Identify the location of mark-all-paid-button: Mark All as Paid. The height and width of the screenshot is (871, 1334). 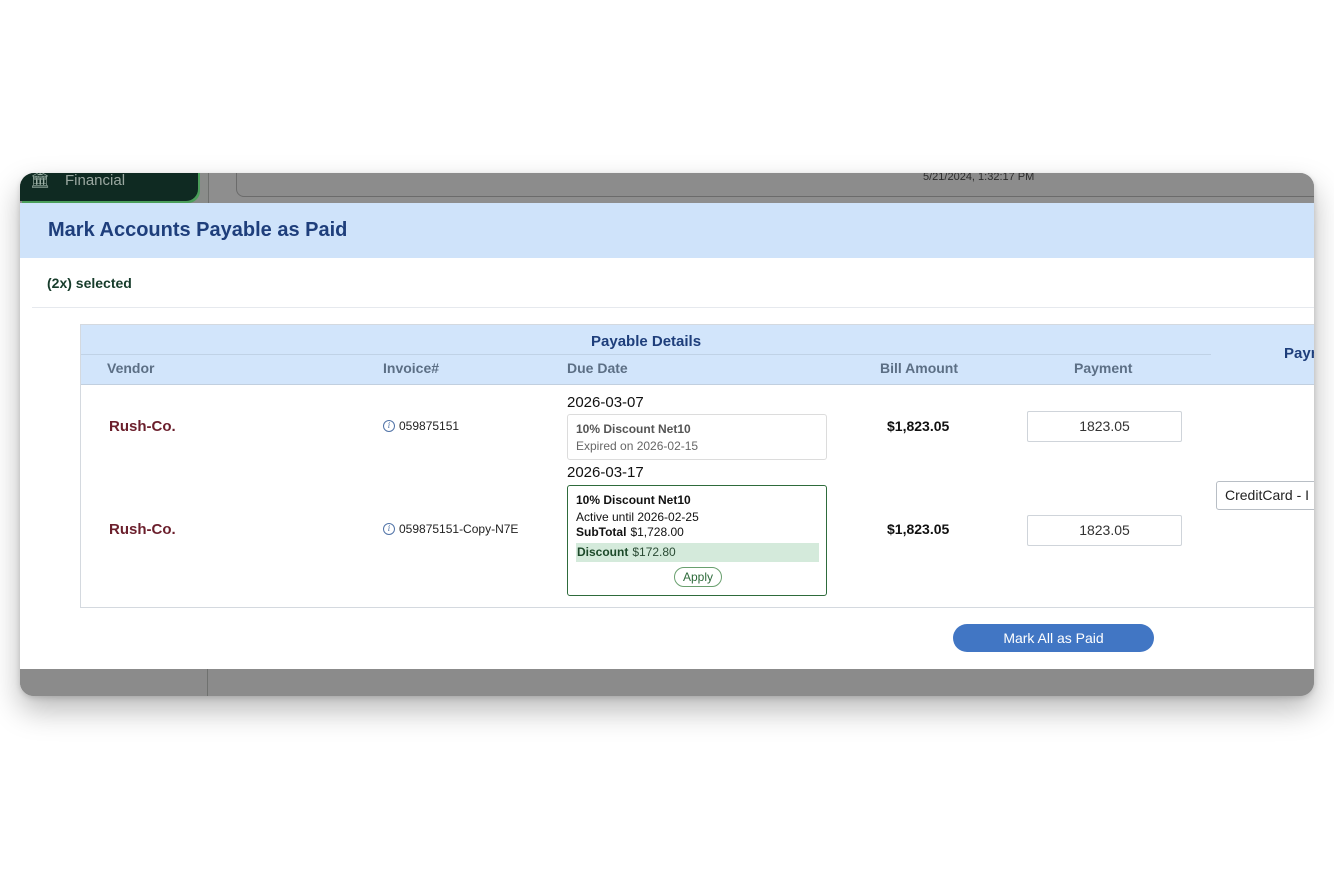
(1053, 638).